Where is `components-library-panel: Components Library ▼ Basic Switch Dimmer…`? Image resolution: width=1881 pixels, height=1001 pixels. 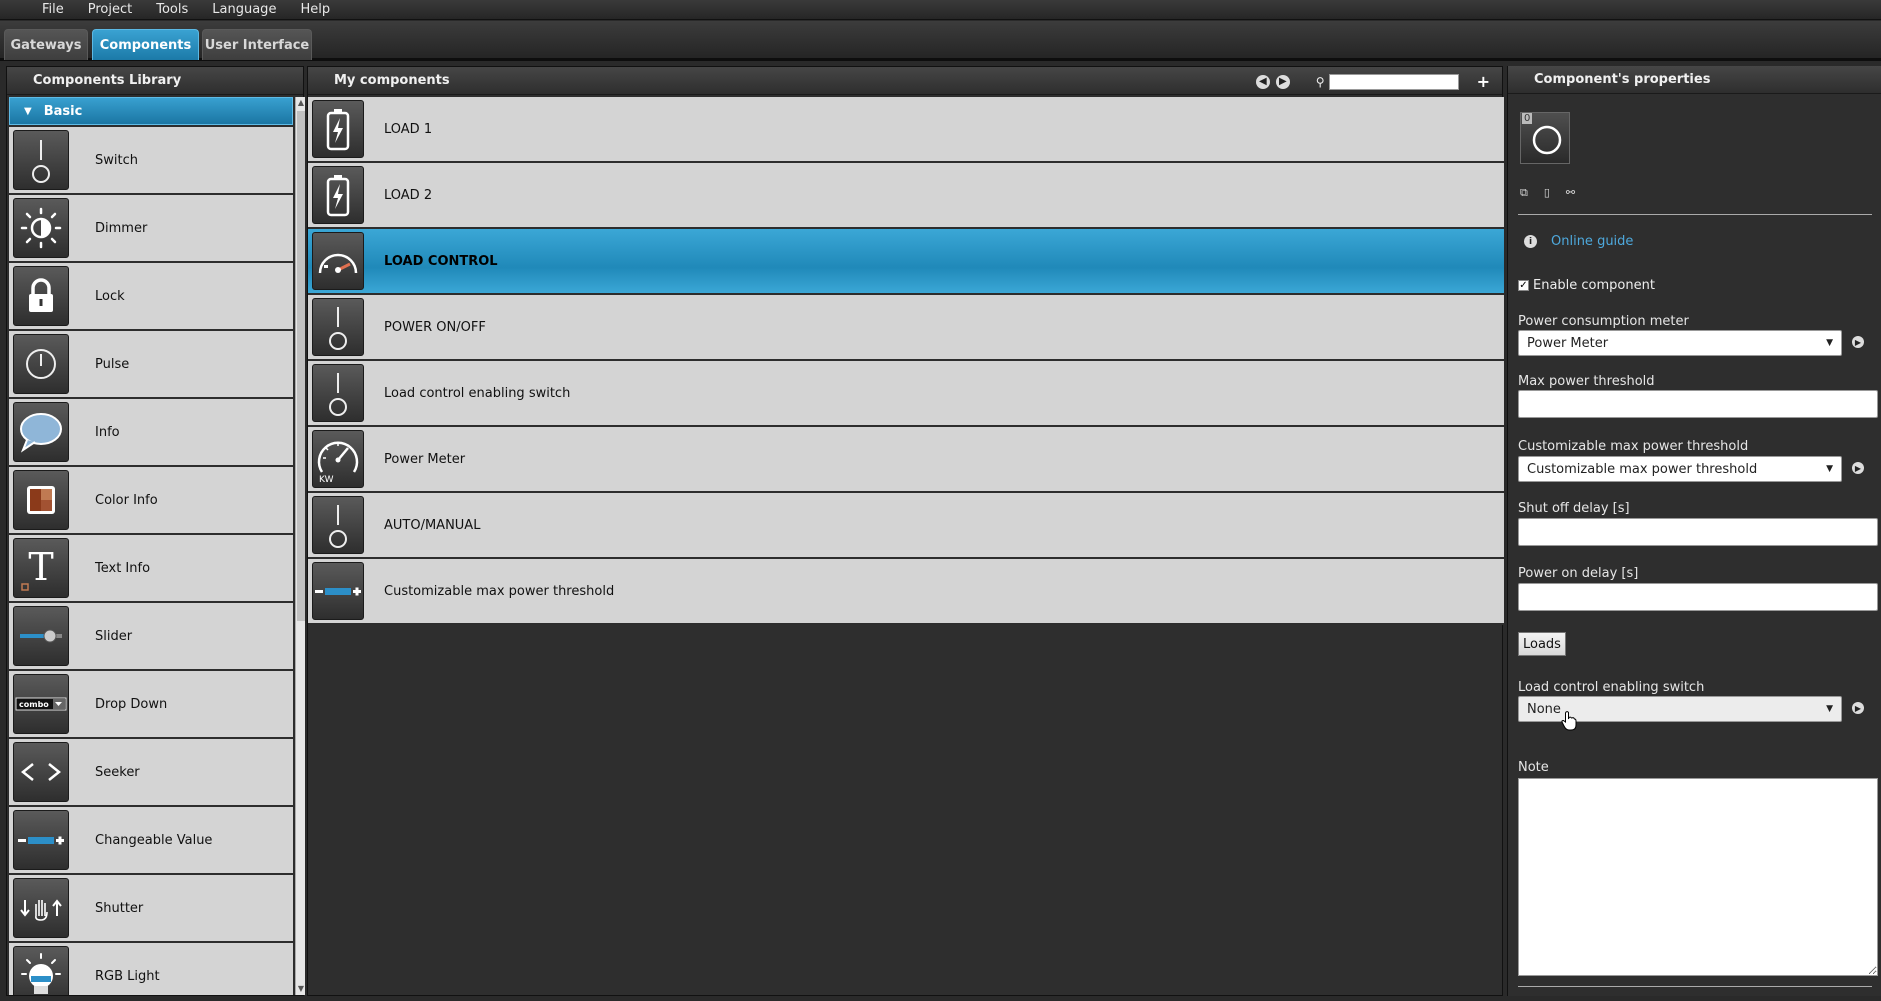 components-library-panel: Components Library ▼ Basic Switch Dimmer… is located at coordinates (155, 531).